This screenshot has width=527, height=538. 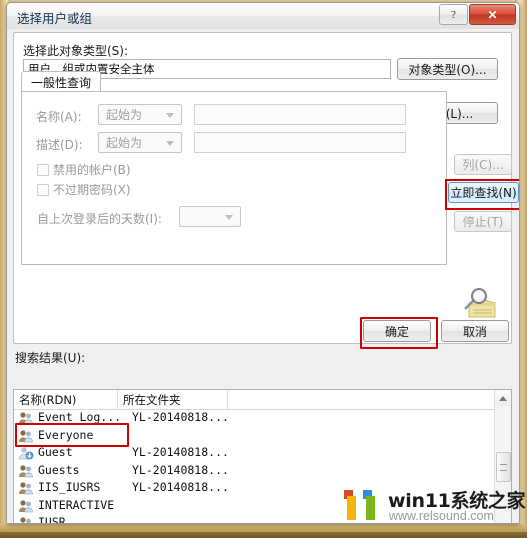 What do you see at coordinates (69, 487) in the screenshot?
I see `row-name: IIS_IUSRS` at bounding box center [69, 487].